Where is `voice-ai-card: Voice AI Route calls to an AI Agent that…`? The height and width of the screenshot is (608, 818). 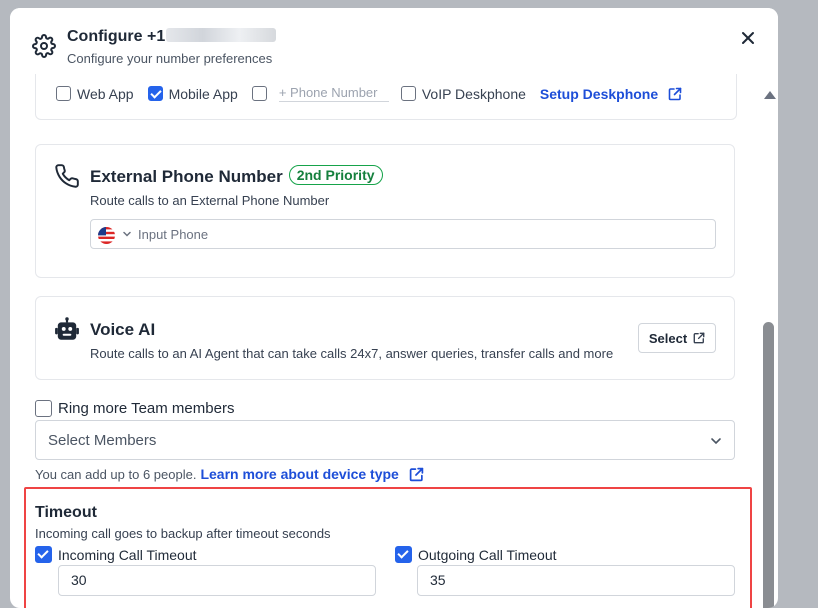
voice-ai-card: Voice AI Route calls to an AI Agent that… is located at coordinates (385, 338).